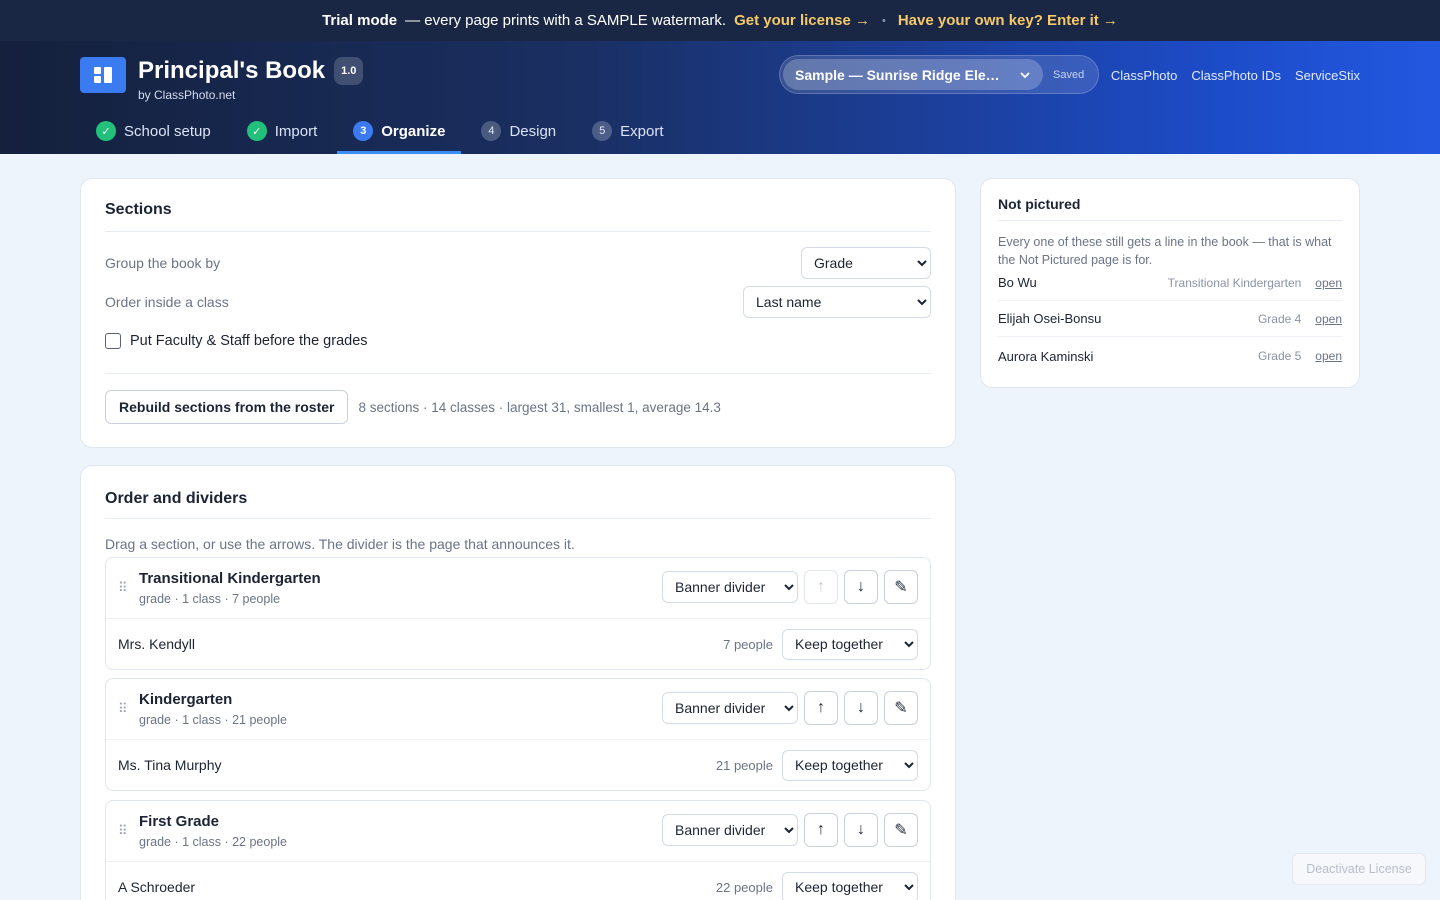 The width and height of the screenshot is (1440, 900). Describe the element at coordinates (138, 209) in the screenshot. I see `sections-title: Sections` at that location.